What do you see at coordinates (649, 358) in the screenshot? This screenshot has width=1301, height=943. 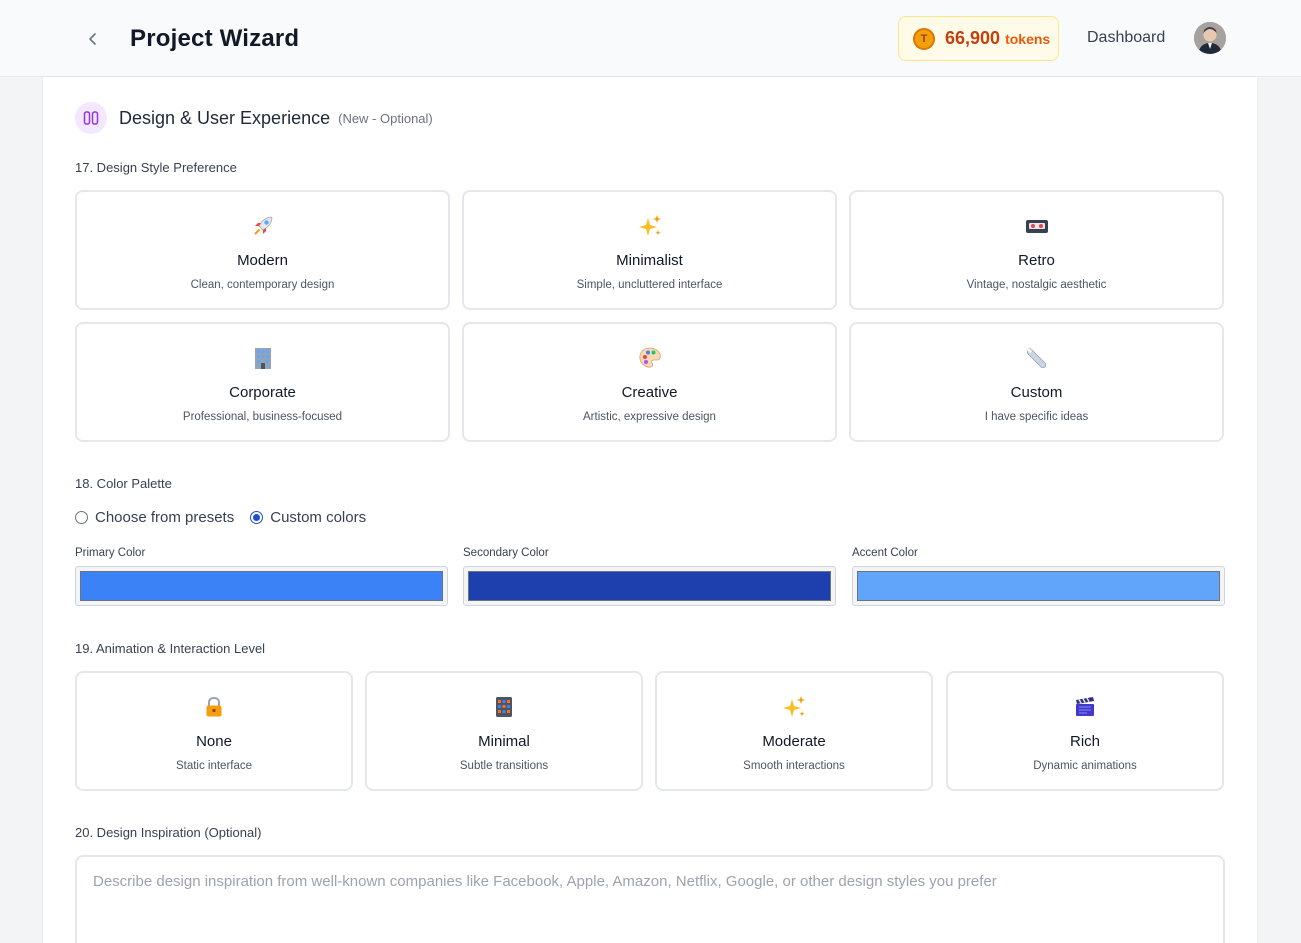 I see `palette-icon` at bounding box center [649, 358].